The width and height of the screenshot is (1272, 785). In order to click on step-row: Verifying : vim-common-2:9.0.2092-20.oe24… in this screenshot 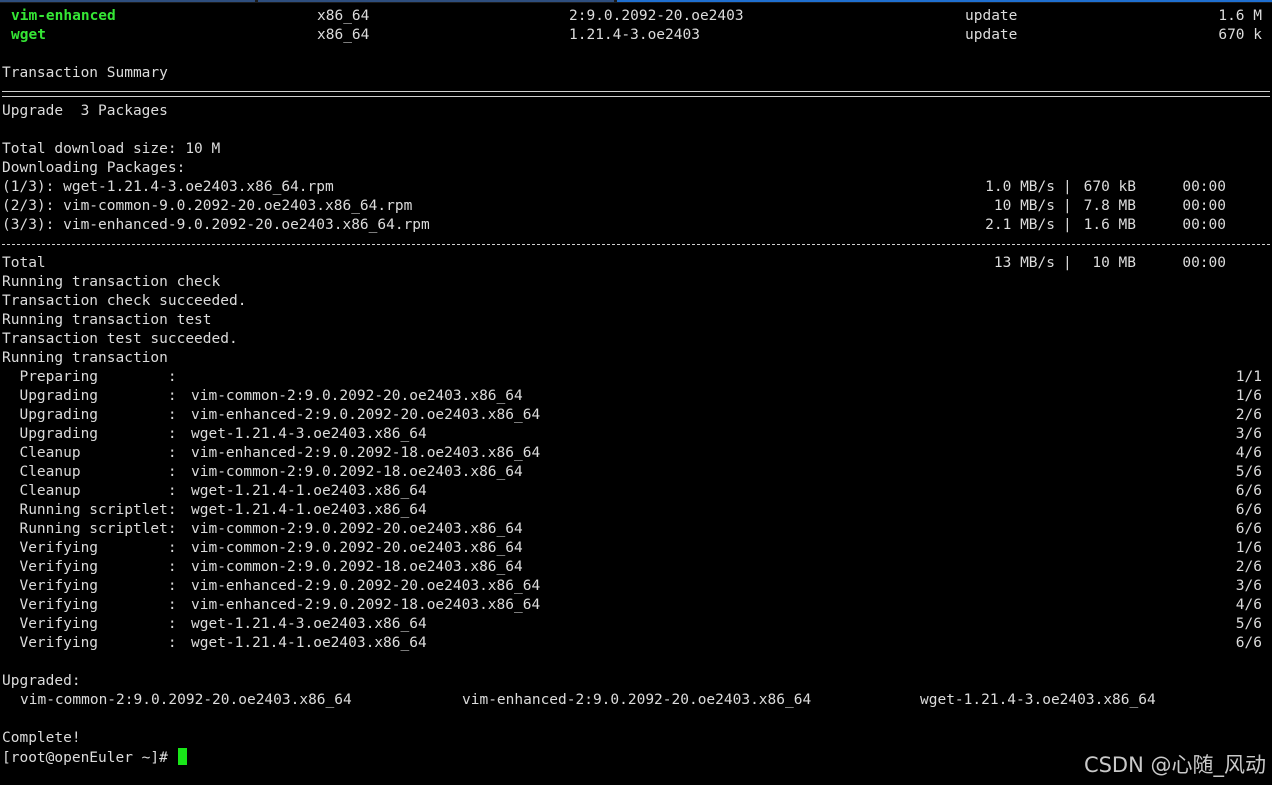, I will do `click(636, 548)`.